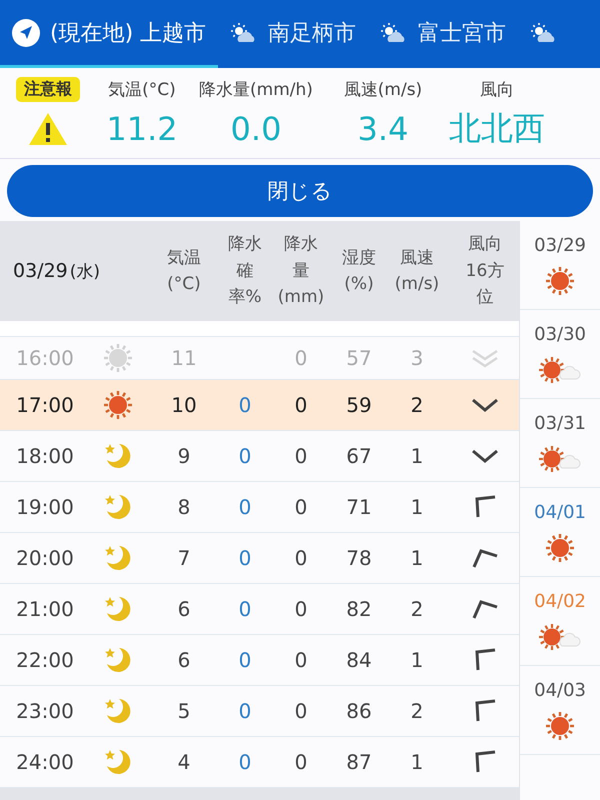 This screenshot has width=600, height=800. Describe the element at coordinates (359, 405) in the screenshot. I see `humidity-cell-text: 59` at that location.